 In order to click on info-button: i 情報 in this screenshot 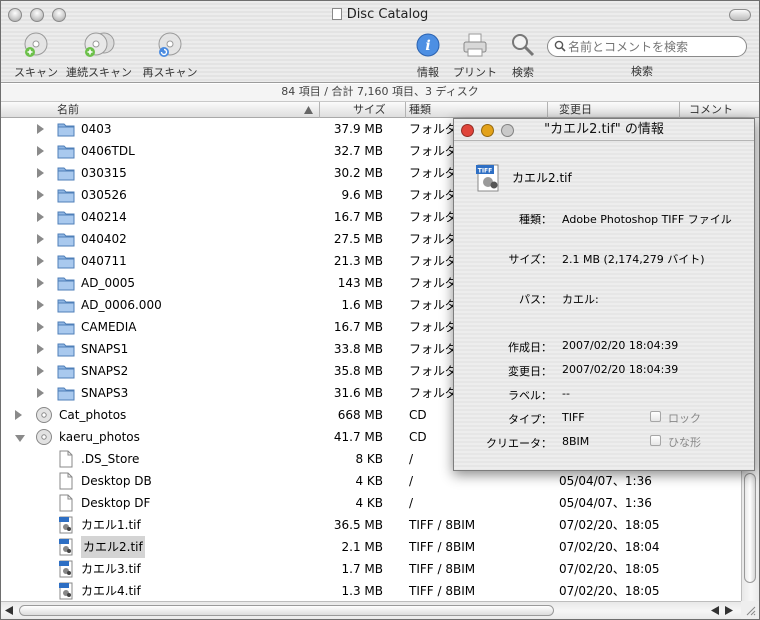, I will do `click(428, 55)`.